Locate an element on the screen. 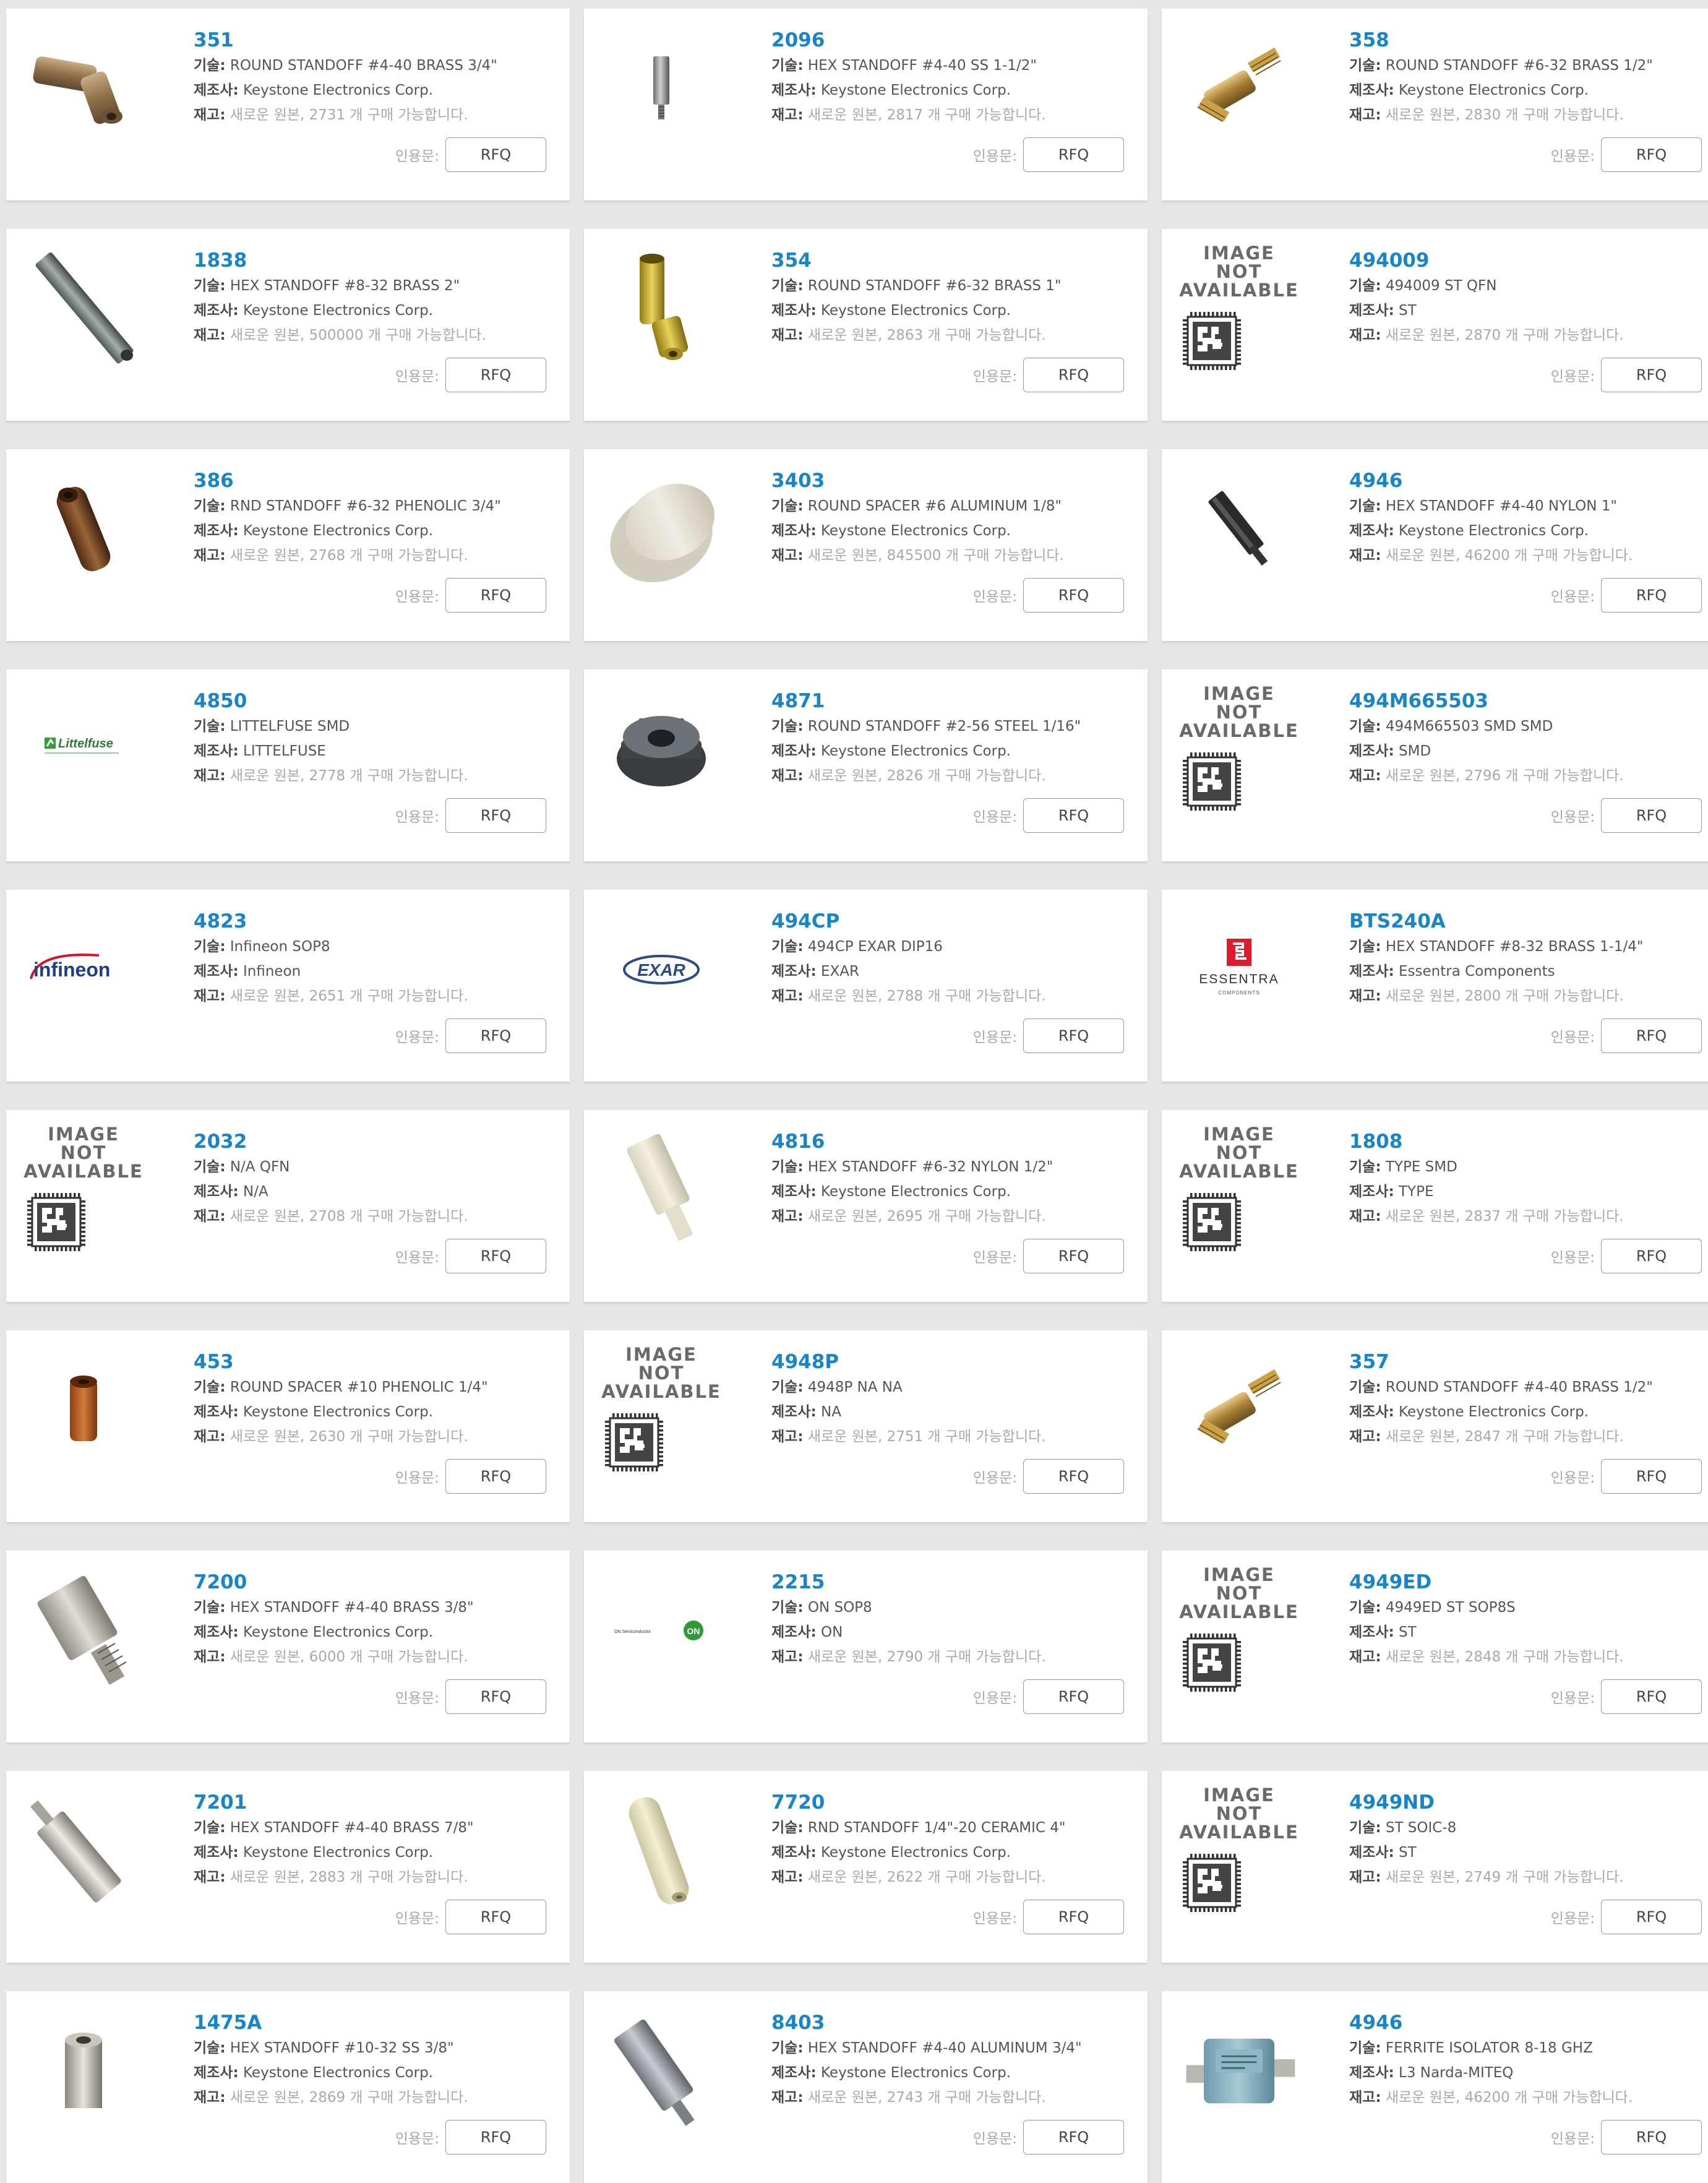 The width and height of the screenshot is (1708, 2183). stock-value: 새로운 원본, 2768 개 구매 가능합니다. is located at coordinates (349, 556).